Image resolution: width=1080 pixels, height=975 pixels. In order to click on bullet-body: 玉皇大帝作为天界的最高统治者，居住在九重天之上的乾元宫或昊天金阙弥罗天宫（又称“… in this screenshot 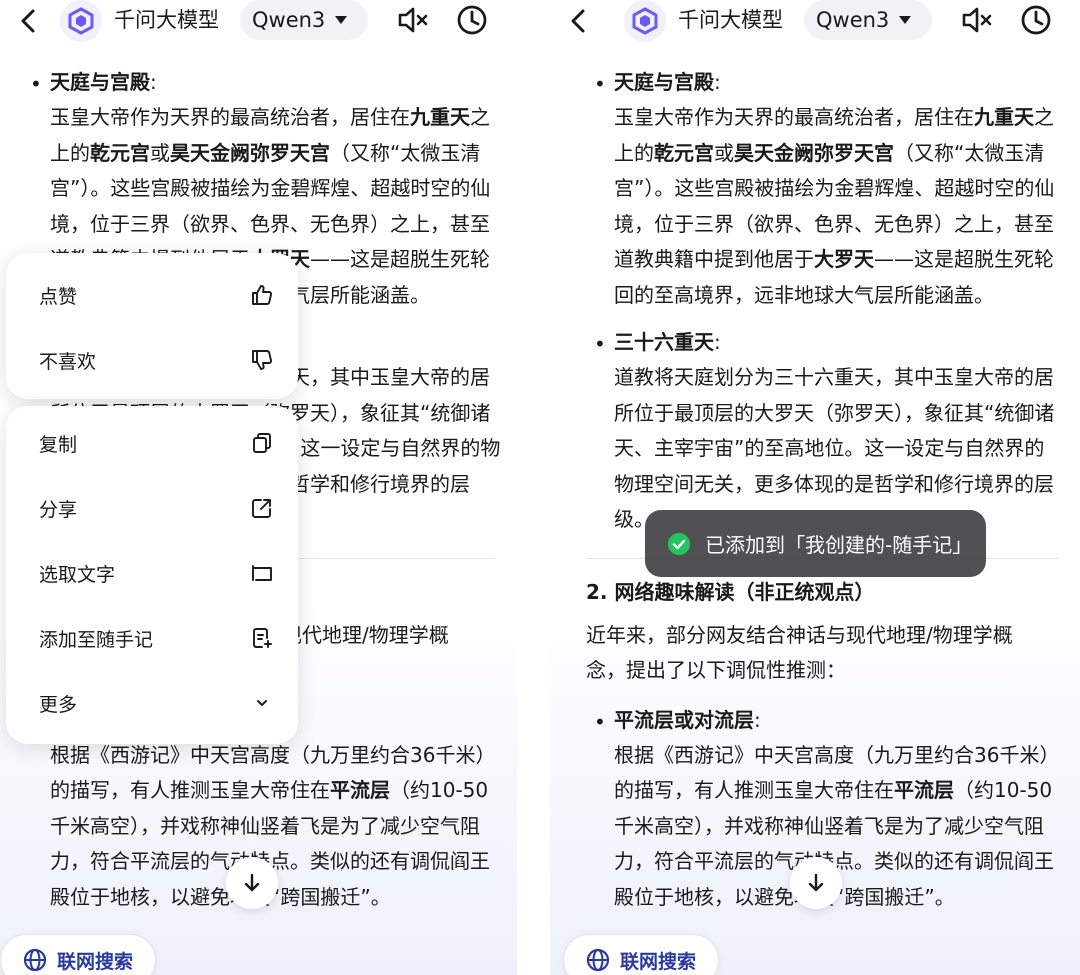, I will do `click(839, 206)`.